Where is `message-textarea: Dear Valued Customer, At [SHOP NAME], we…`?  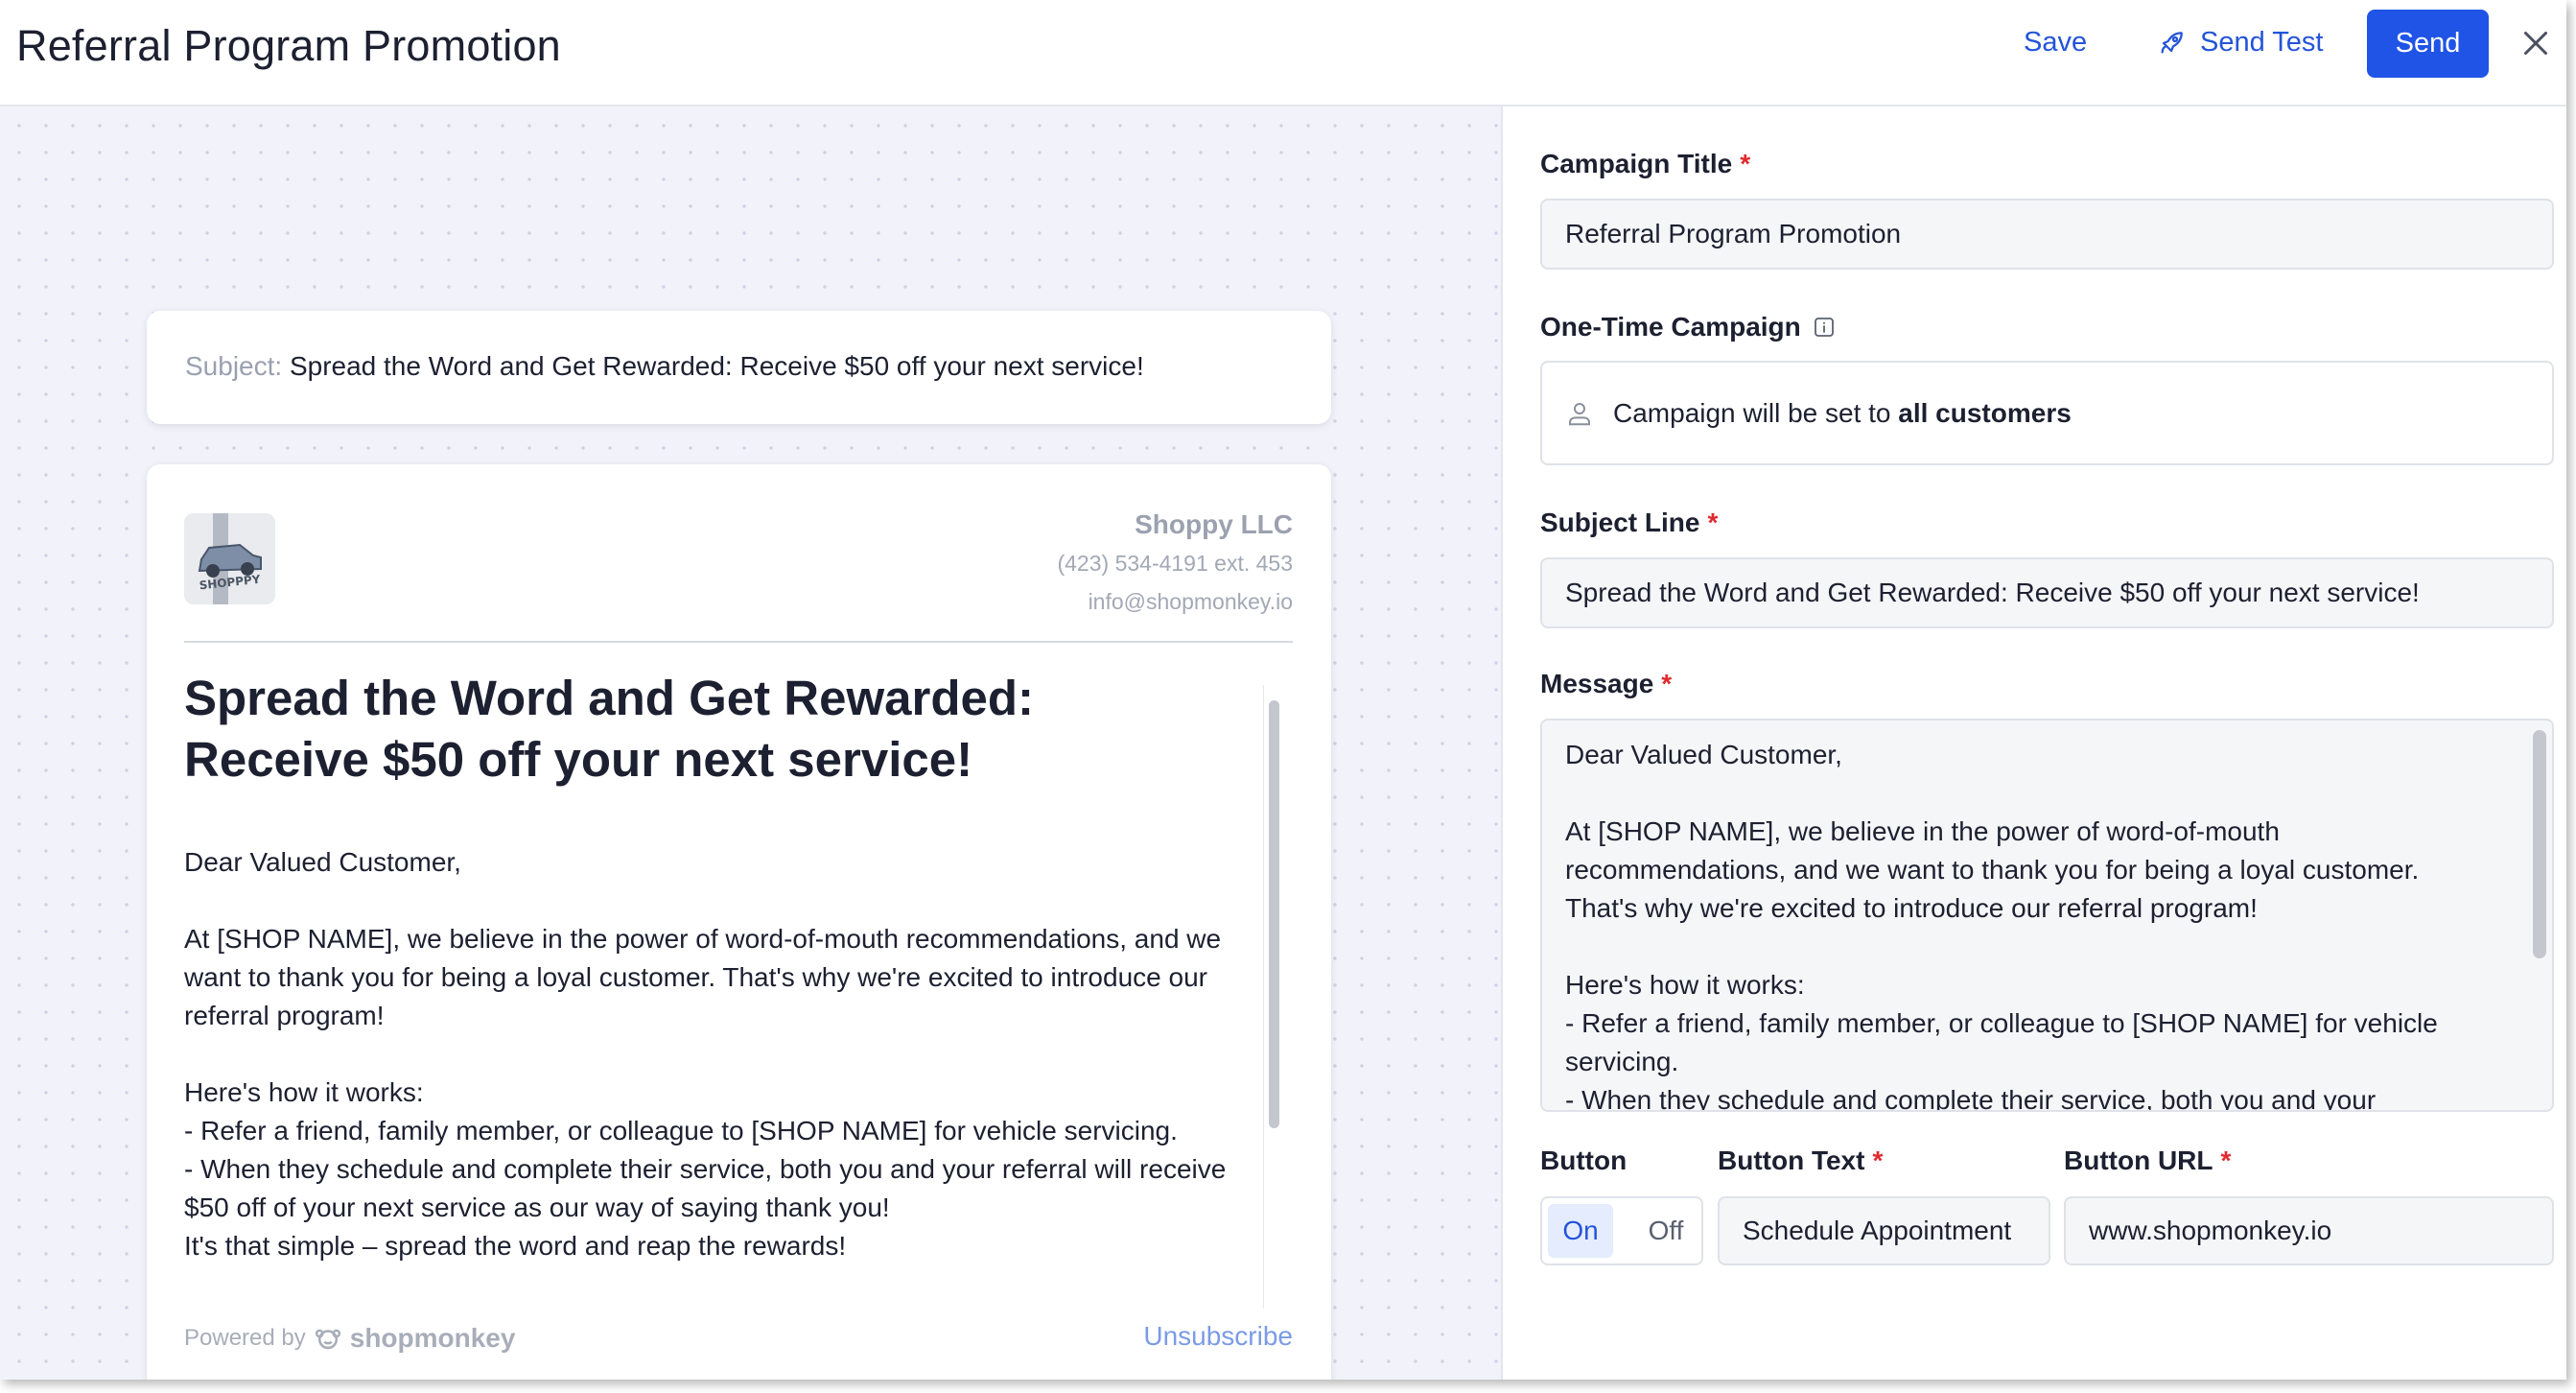 message-textarea: Dear Valued Customer, At [SHOP NAME], we… is located at coordinates (2047, 915).